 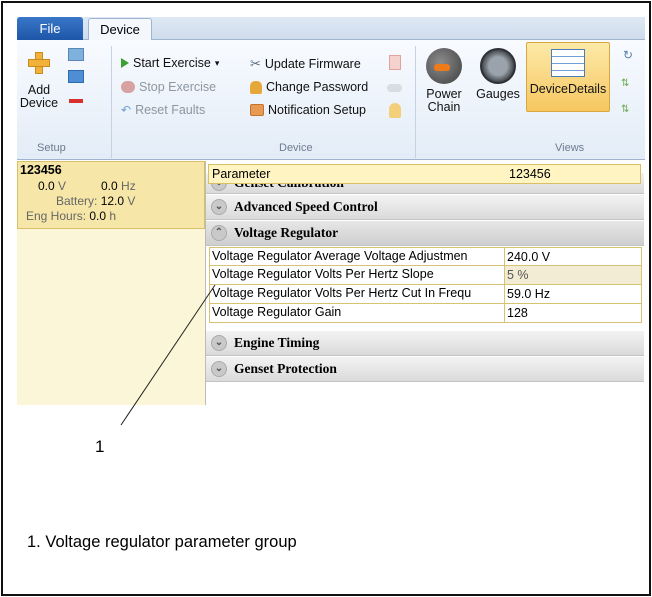 I want to click on figure-caption: 1. Voltage regulator parameter group, so click(x=162, y=542).